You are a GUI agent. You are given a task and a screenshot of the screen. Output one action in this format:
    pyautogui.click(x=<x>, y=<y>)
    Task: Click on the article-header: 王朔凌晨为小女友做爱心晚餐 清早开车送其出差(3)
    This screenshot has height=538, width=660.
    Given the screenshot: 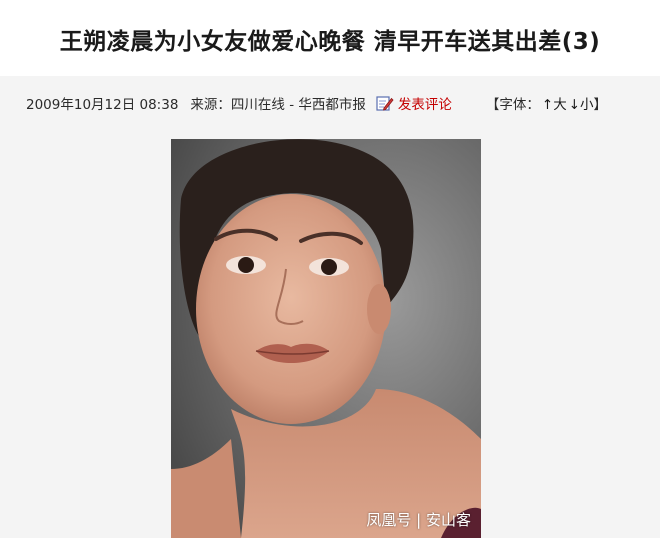 What is the action you would take?
    pyautogui.click(x=330, y=38)
    